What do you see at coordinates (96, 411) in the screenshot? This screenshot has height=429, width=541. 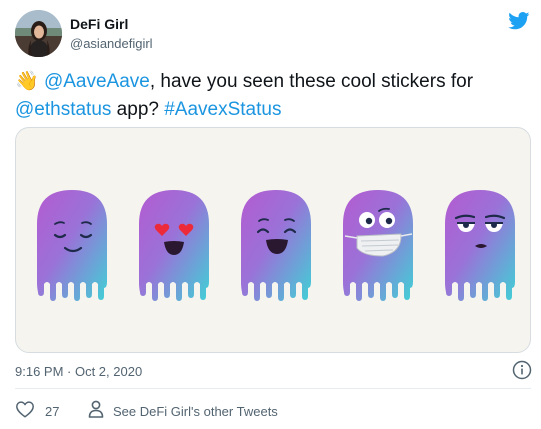 I see `person-icon` at bounding box center [96, 411].